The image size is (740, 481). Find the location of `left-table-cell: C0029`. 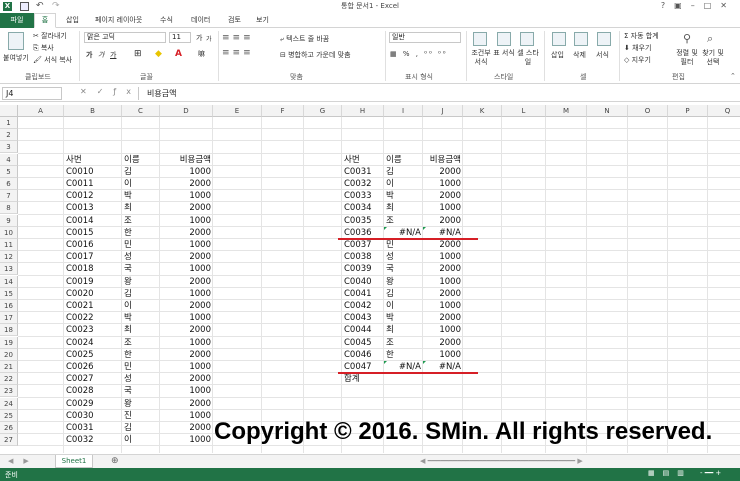

left-table-cell: C0029 is located at coordinates (93, 404).